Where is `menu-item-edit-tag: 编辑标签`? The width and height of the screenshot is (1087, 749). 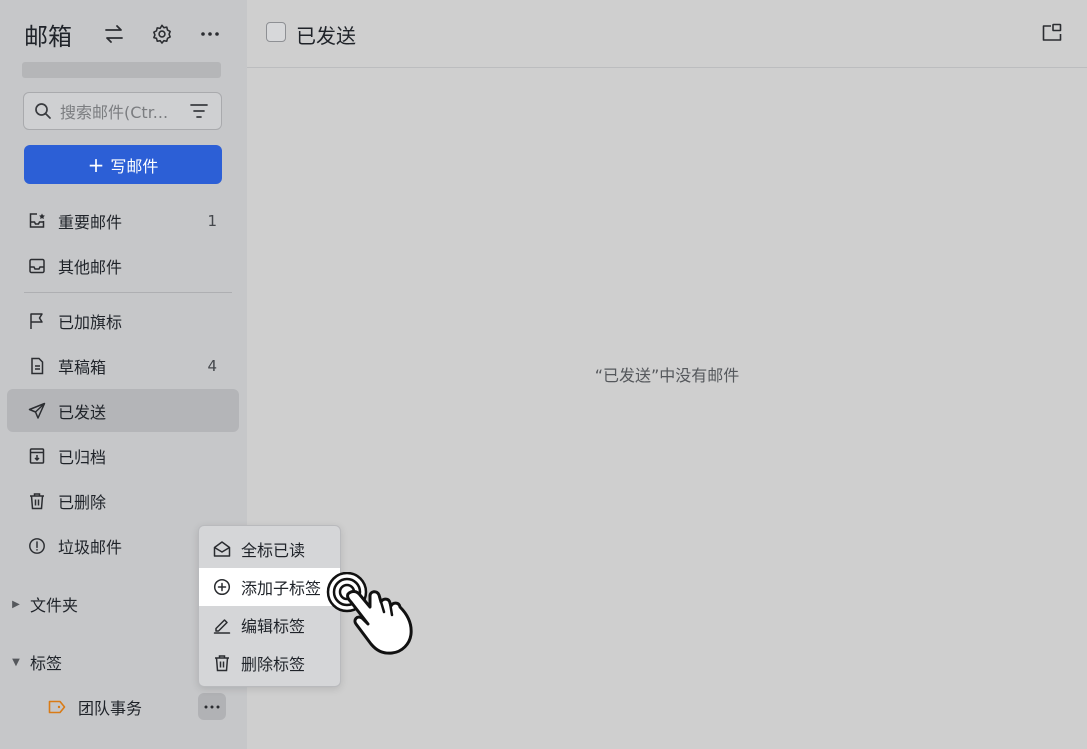
menu-item-edit-tag: 编辑标签 is located at coordinates (269, 625).